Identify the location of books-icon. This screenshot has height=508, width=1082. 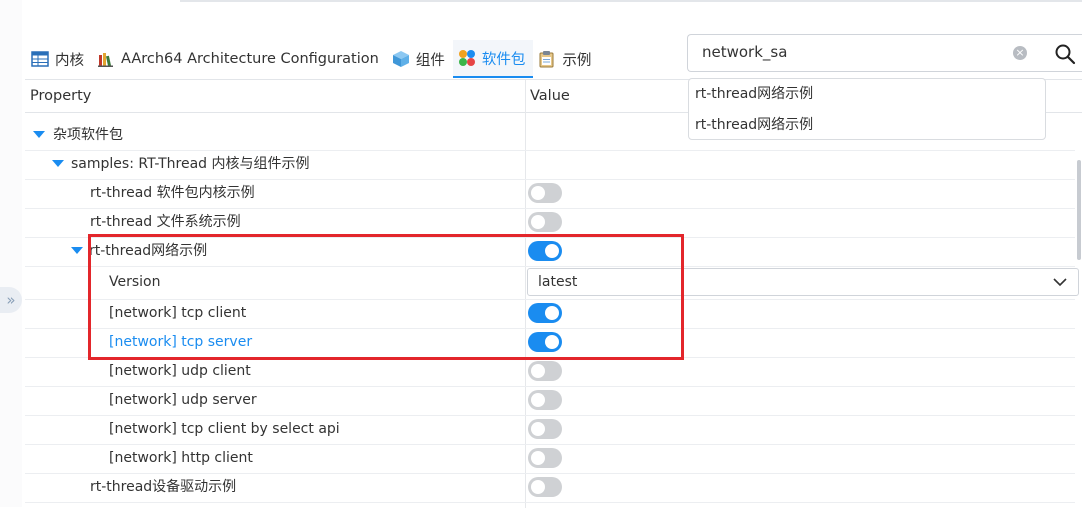
(105, 60).